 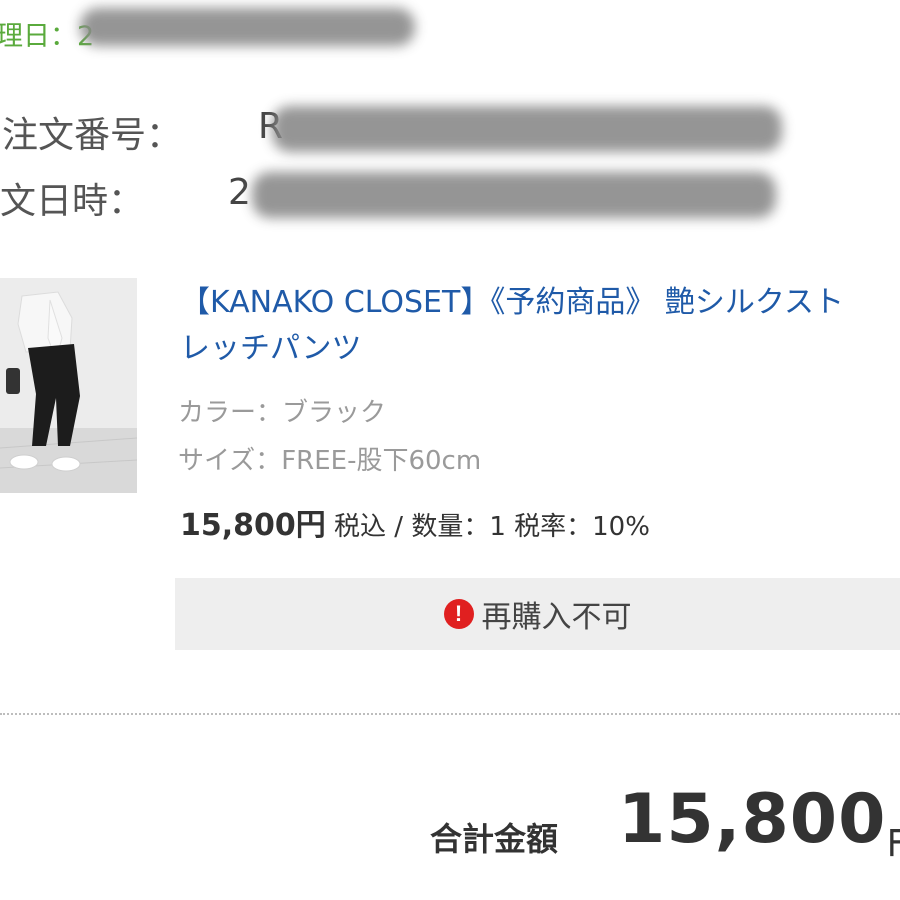 I want to click on order-date-value: 2, so click(x=239, y=192).